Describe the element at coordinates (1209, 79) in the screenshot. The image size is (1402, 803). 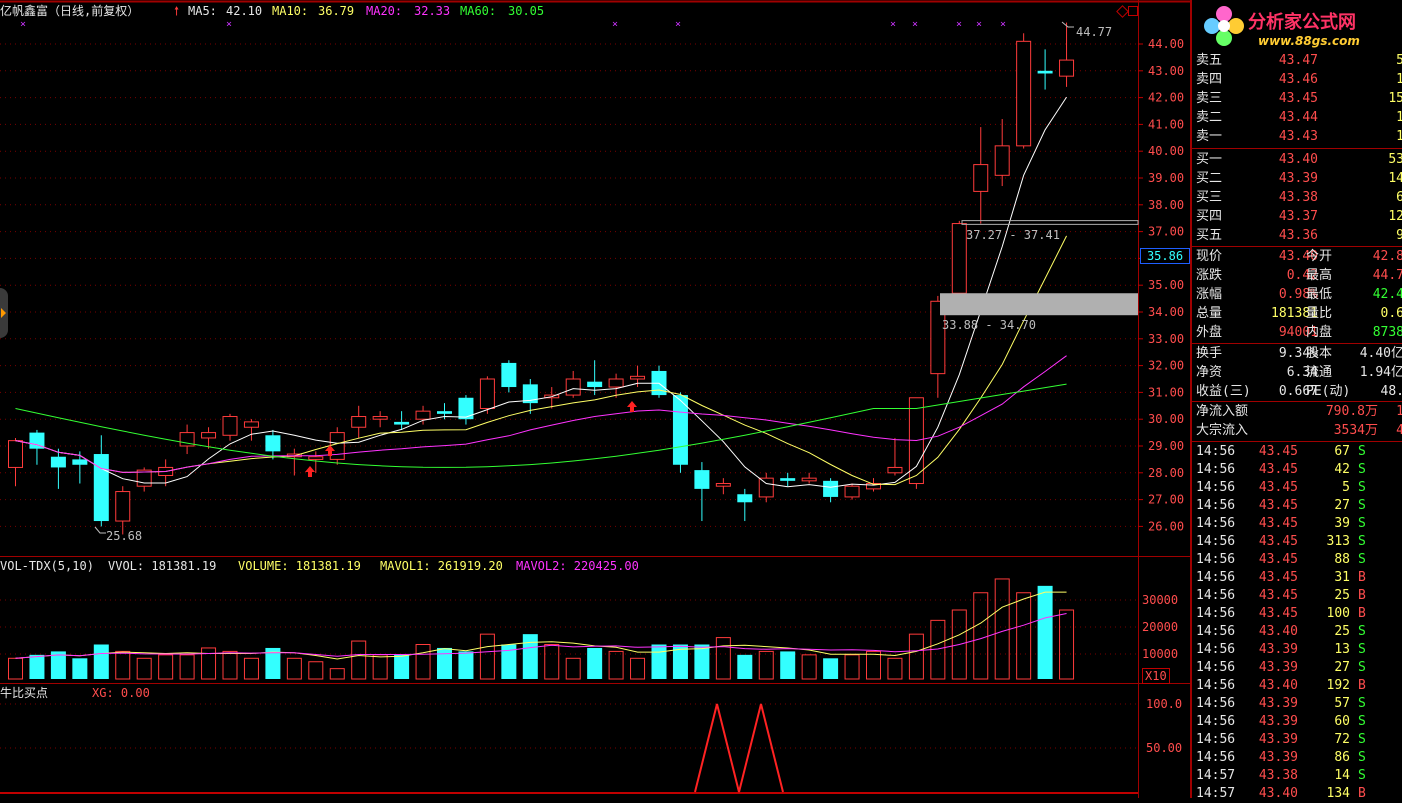
I see `ask-level-label: 卖四` at that location.